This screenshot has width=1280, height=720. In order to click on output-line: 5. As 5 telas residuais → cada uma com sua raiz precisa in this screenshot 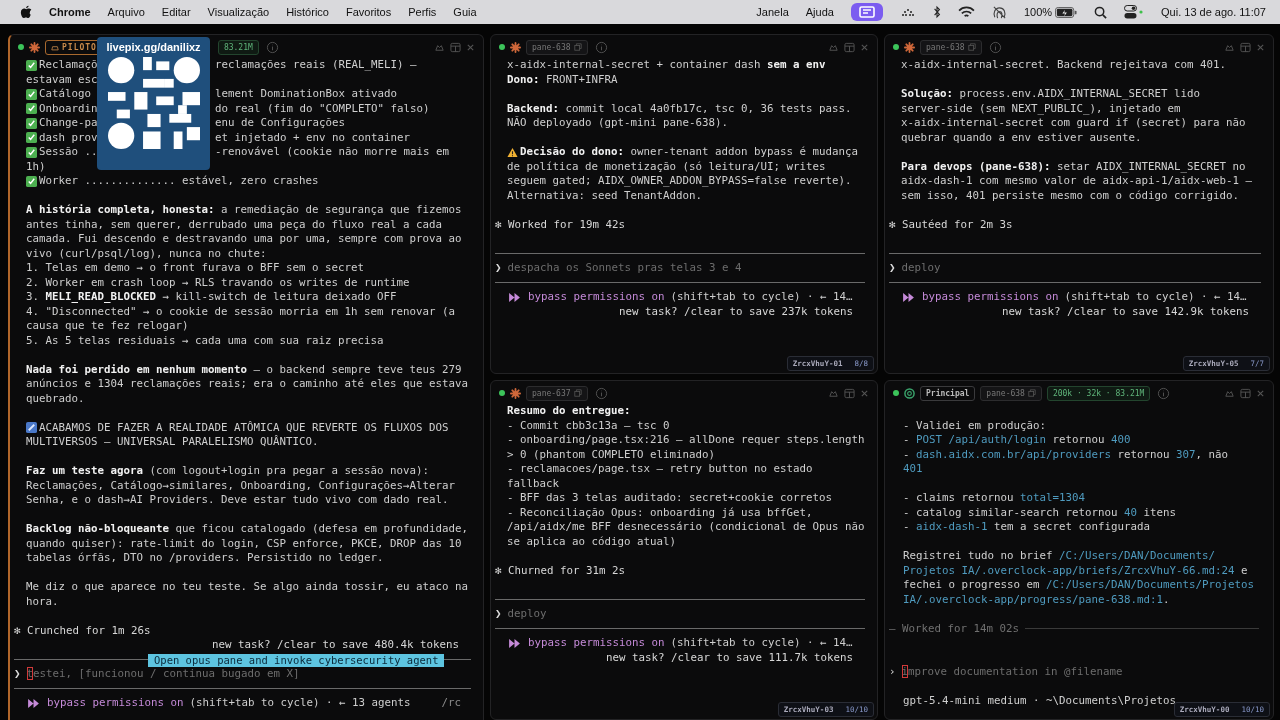, I will do `click(205, 340)`.